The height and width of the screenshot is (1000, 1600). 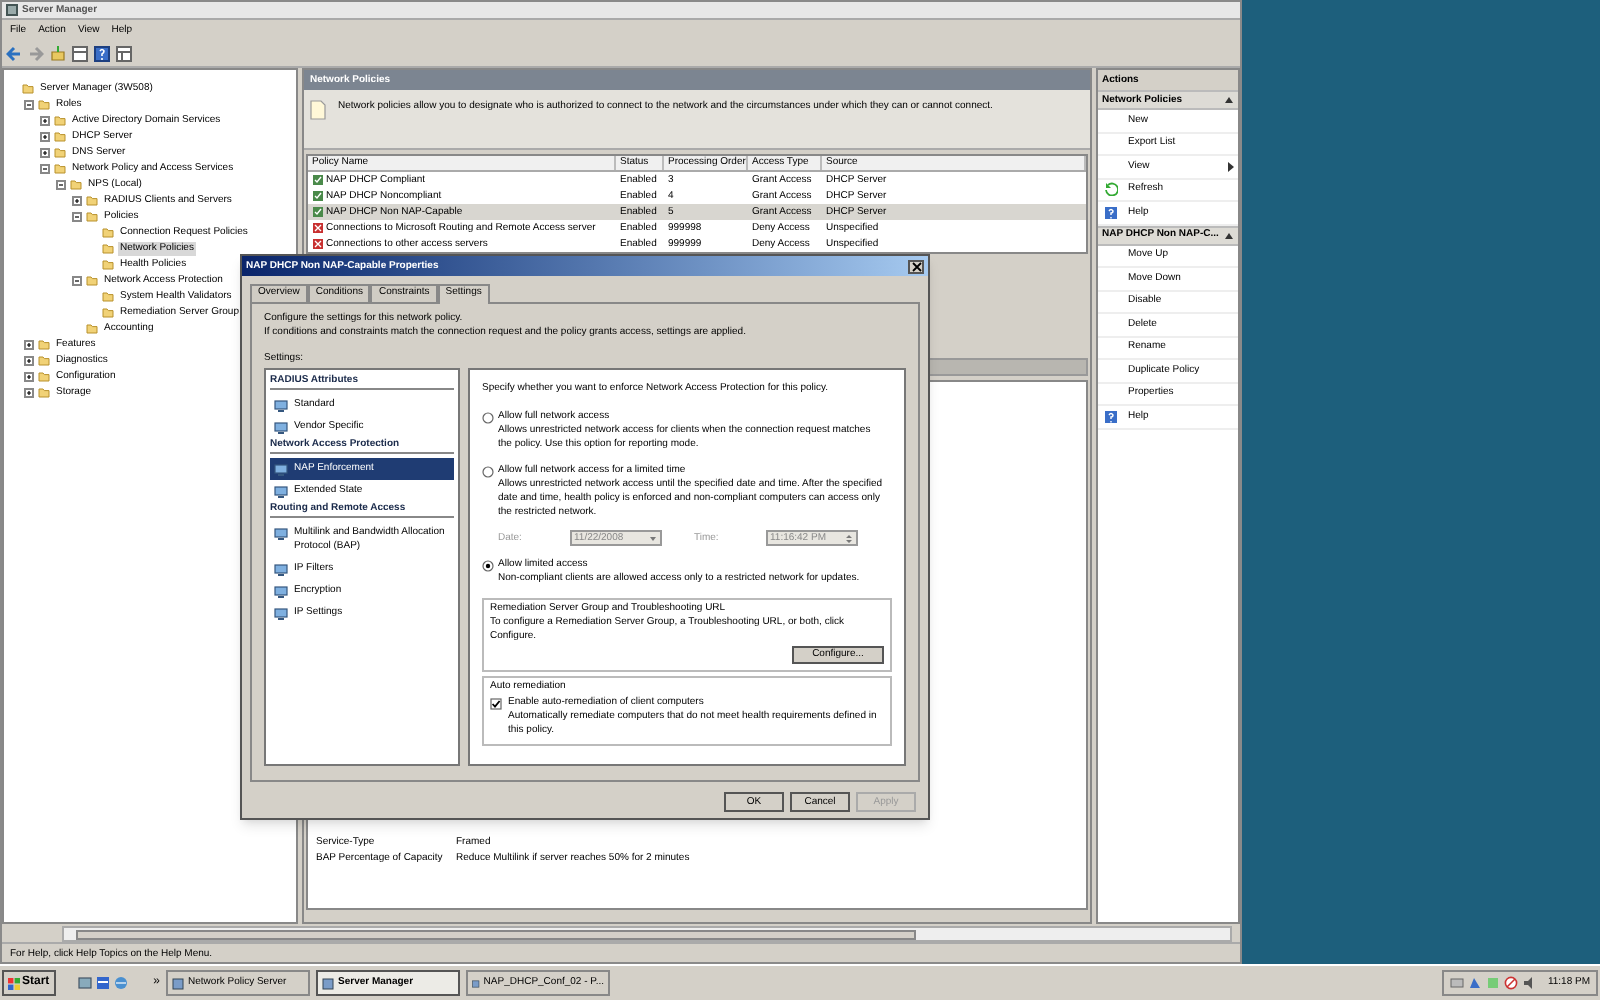 I want to click on close-button, so click(x=916, y=266).